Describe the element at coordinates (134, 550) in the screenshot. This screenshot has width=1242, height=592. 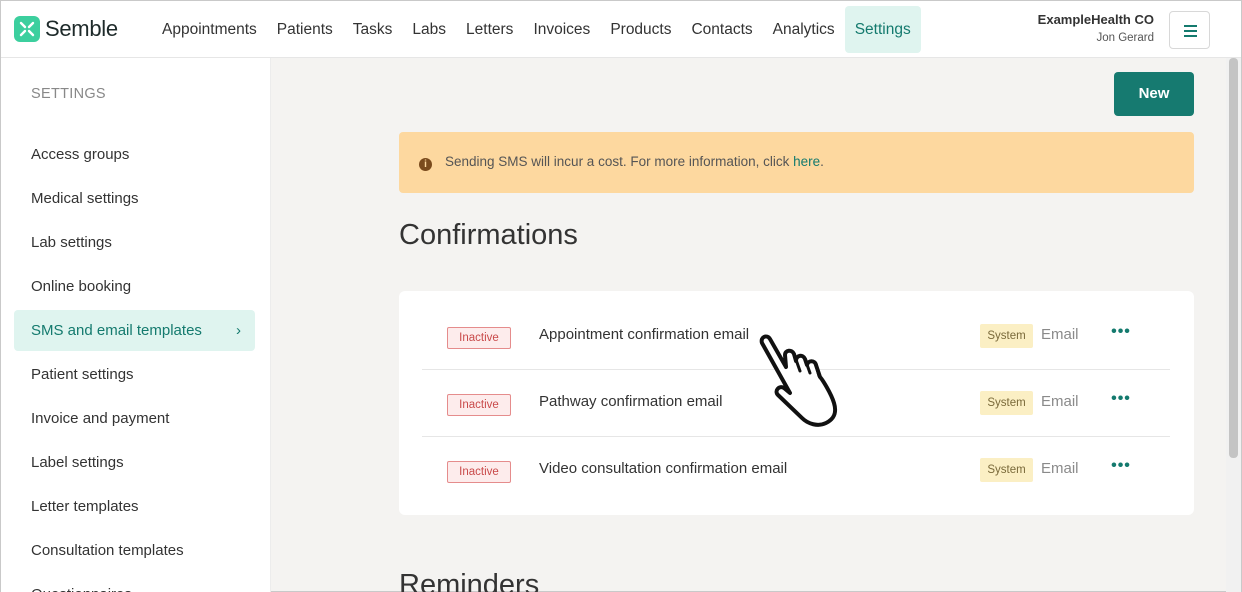
I see `sidebar-item-consultation-templates: Consultation templates` at that location.